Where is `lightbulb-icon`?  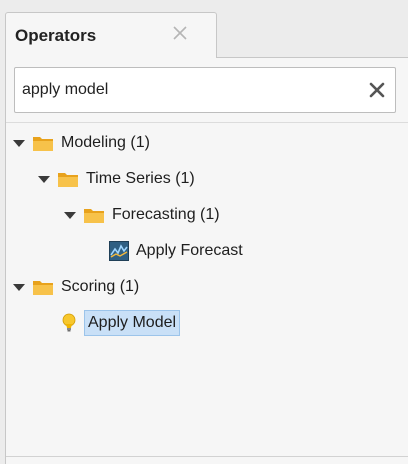
lightbulb-icon is located at coordinates (69, 323).